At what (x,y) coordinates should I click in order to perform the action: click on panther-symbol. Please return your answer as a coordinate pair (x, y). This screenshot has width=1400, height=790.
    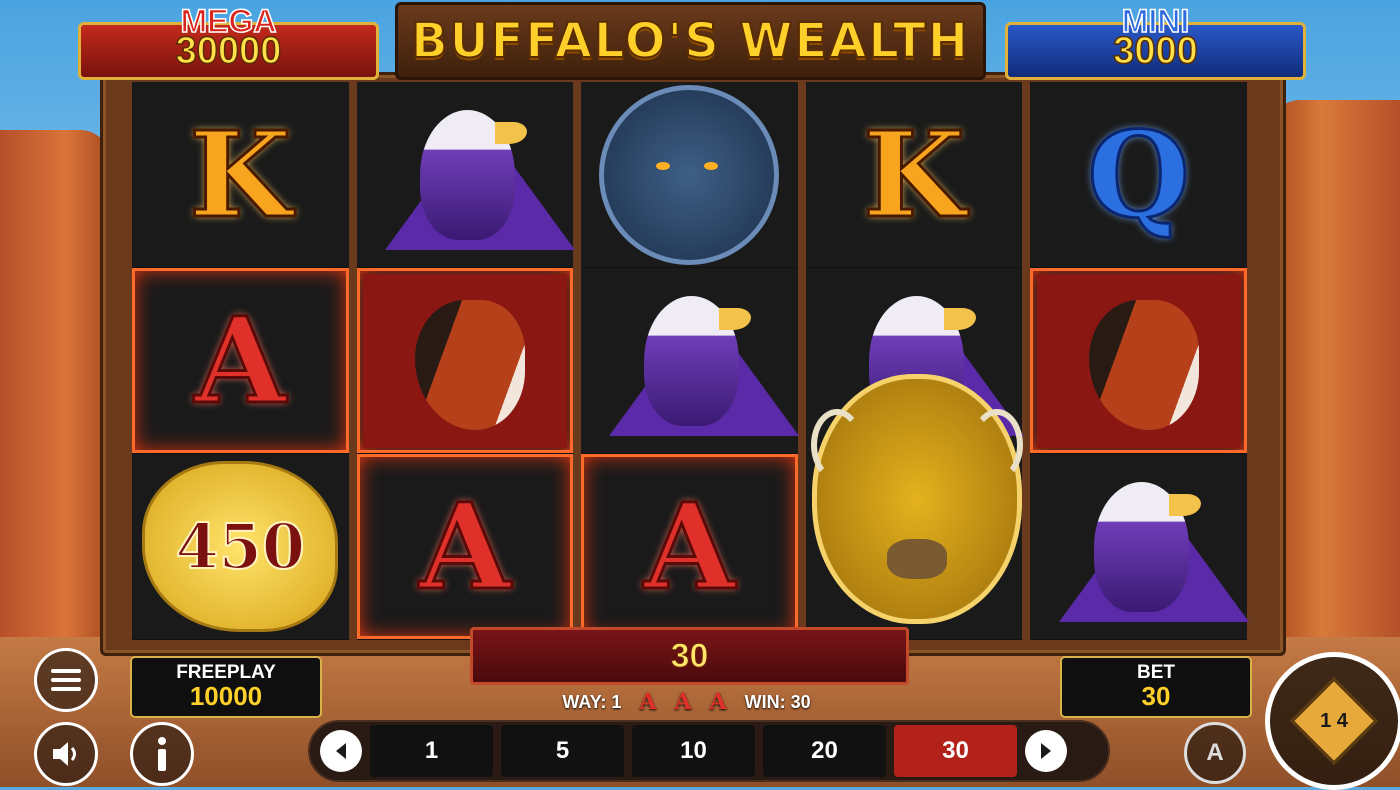
    Looking at the image, I should click on (689, 174).